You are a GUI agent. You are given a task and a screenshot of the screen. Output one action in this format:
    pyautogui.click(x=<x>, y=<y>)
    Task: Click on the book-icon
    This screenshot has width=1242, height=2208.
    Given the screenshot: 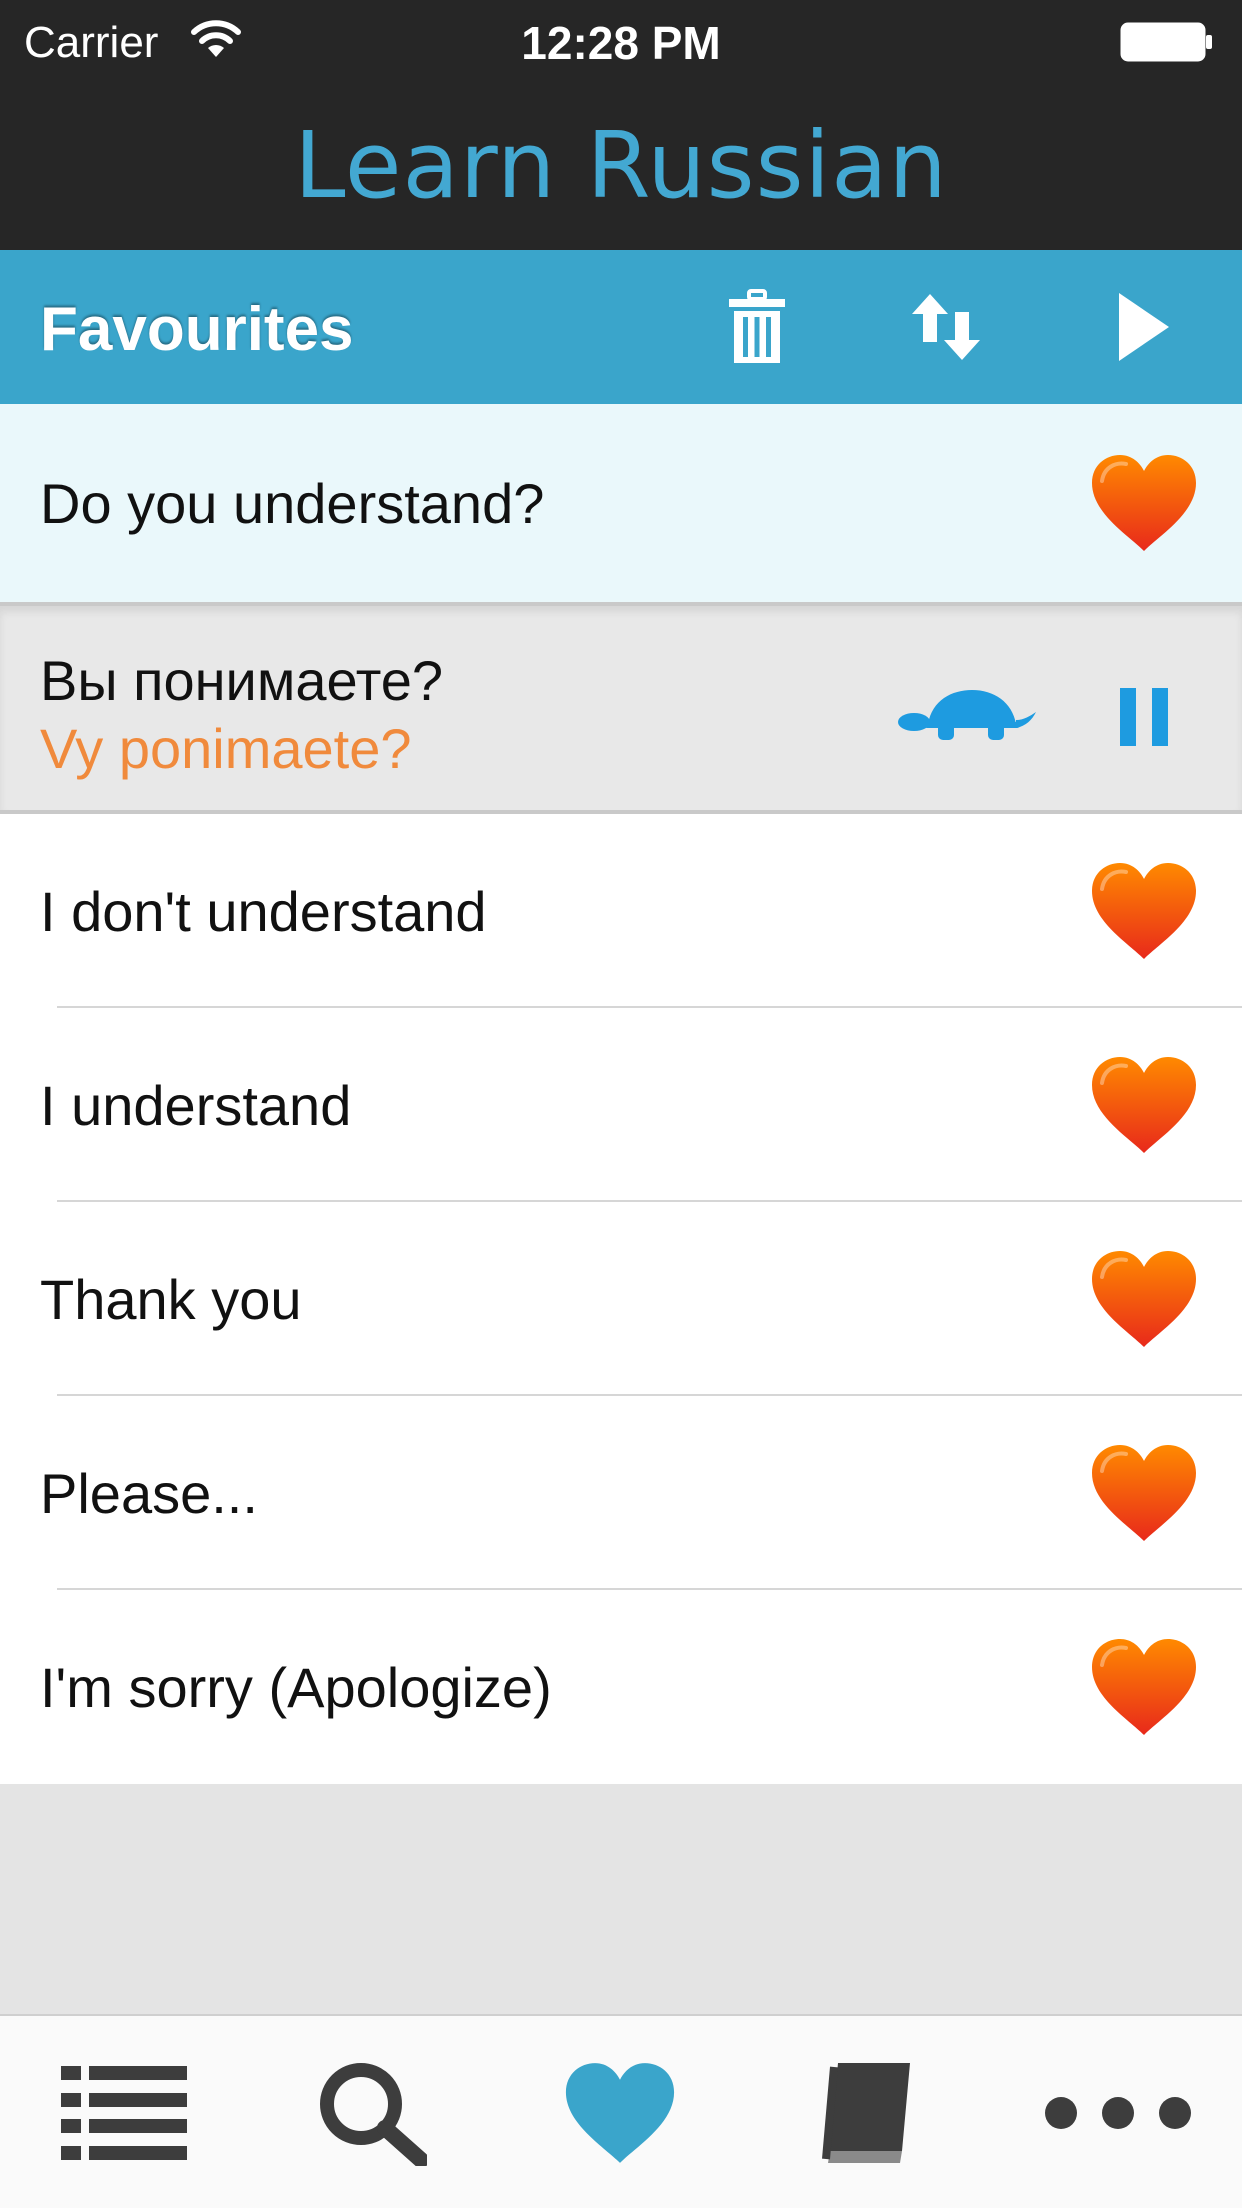 What is the action you would take?
    pyautogui.click(x=866, y=2113)
    